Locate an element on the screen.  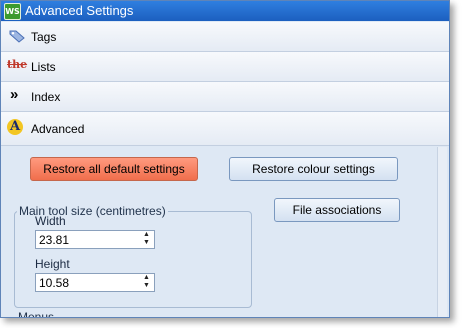
section-advanced-label: Advanced is located at coordinates (58, 129).